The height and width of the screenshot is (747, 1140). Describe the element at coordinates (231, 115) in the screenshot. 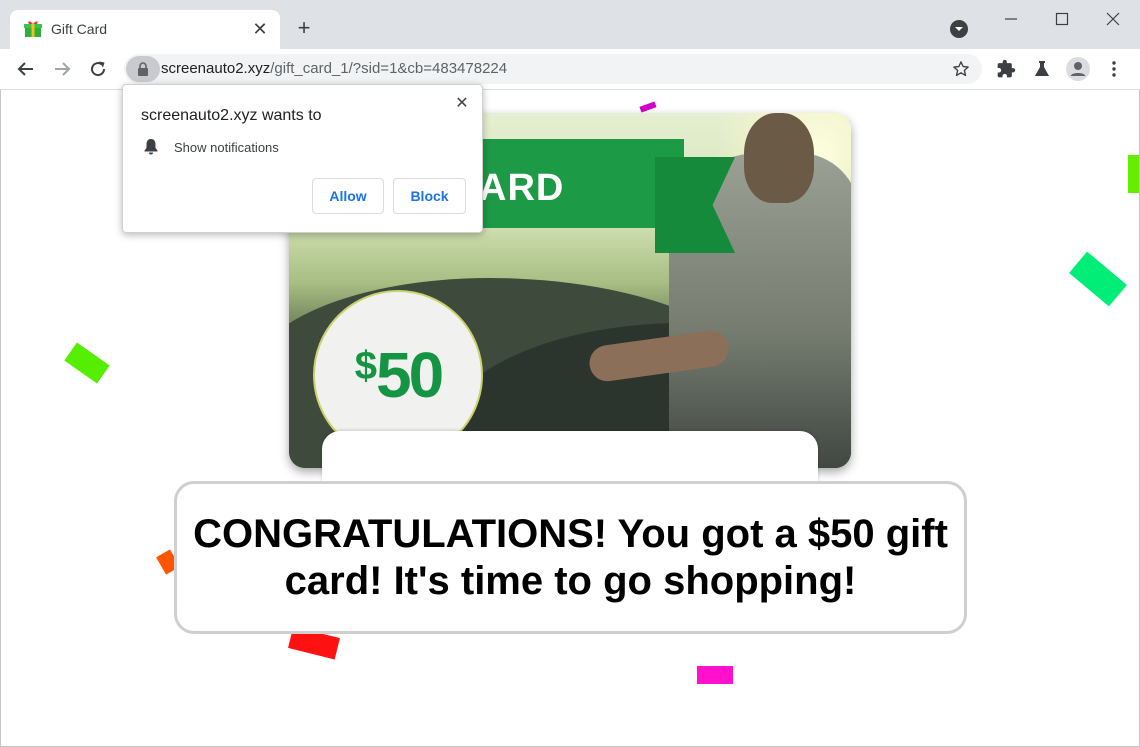

I see `prompt-title: screenauto2.xyz wants to` at that location.